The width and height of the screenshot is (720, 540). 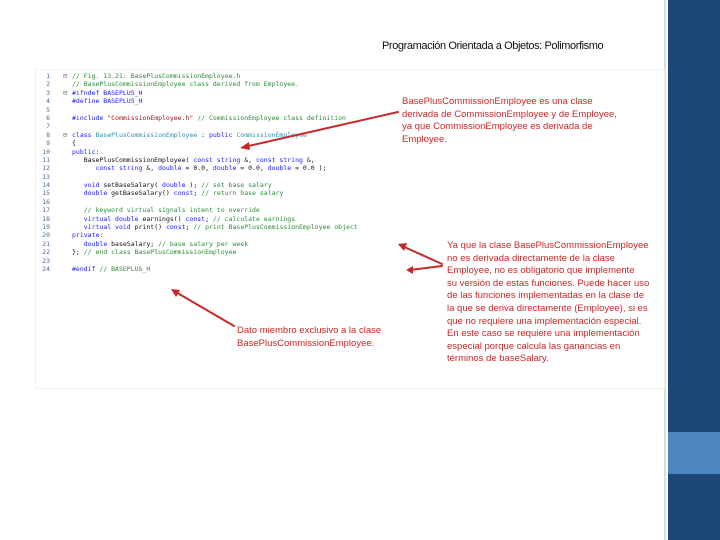 What do you see at coordinates (245, 146) in the screenshot?
I see `arrowhead-class-declaration` at bounding box center [245, 146].